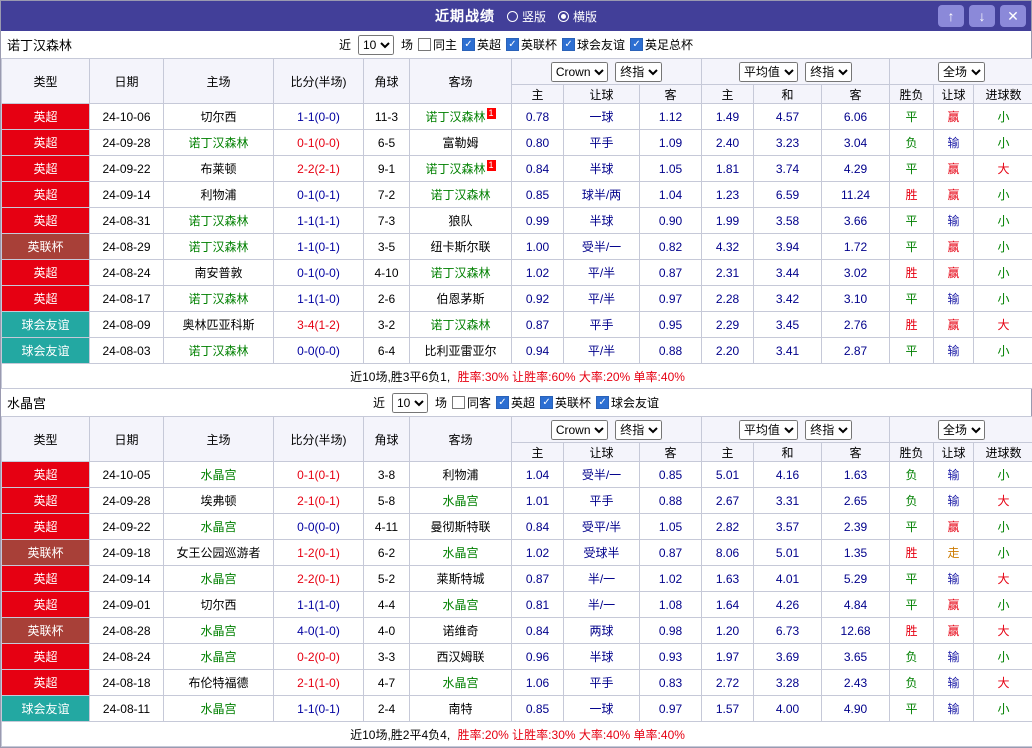 This screenshot has height=748, width=1032. I want to click on corners: 9-1, so click(387, 169).